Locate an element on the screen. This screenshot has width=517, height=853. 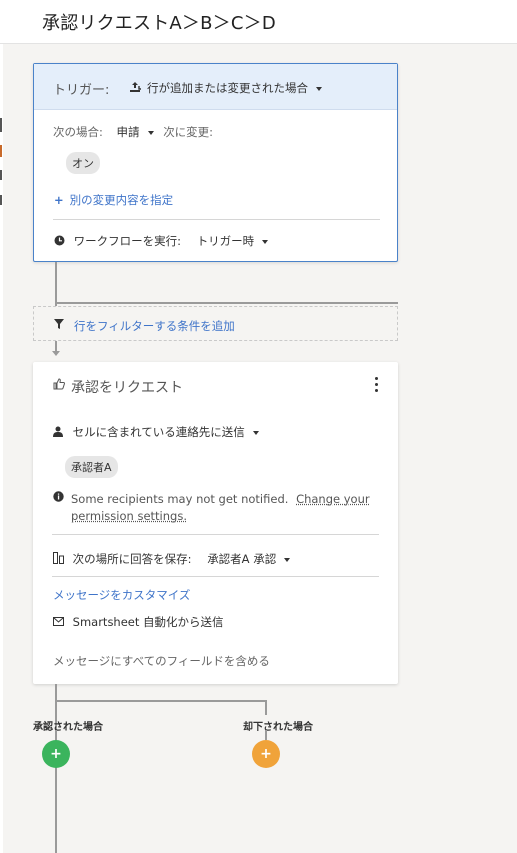
header: 承認リクエストA＞B＞C＞D is located at coordinates (258, 22).